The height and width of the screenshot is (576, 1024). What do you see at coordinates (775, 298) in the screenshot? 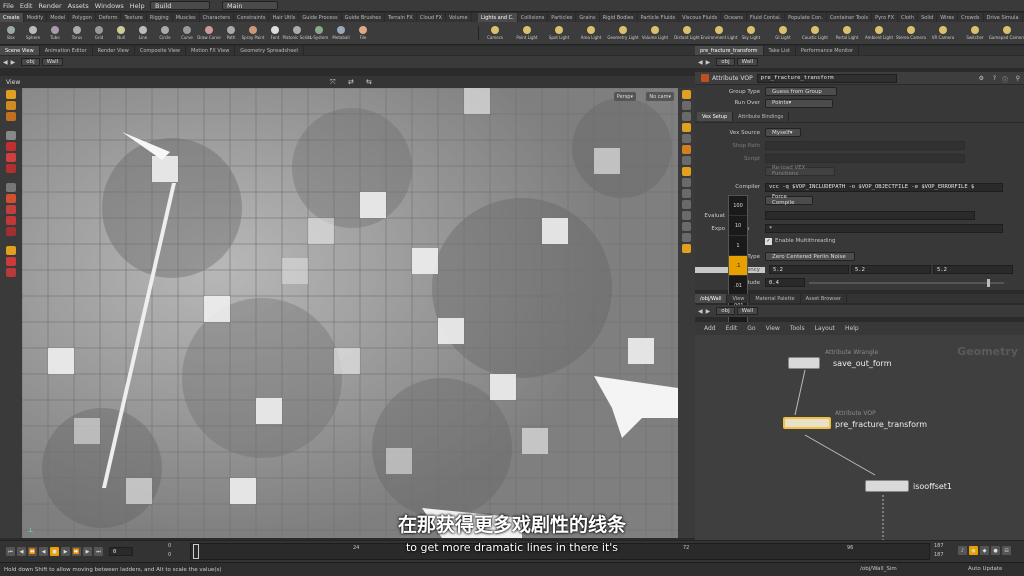
I see `network-tab-material-palette: Material Palette` at bounding box center [775, 298].